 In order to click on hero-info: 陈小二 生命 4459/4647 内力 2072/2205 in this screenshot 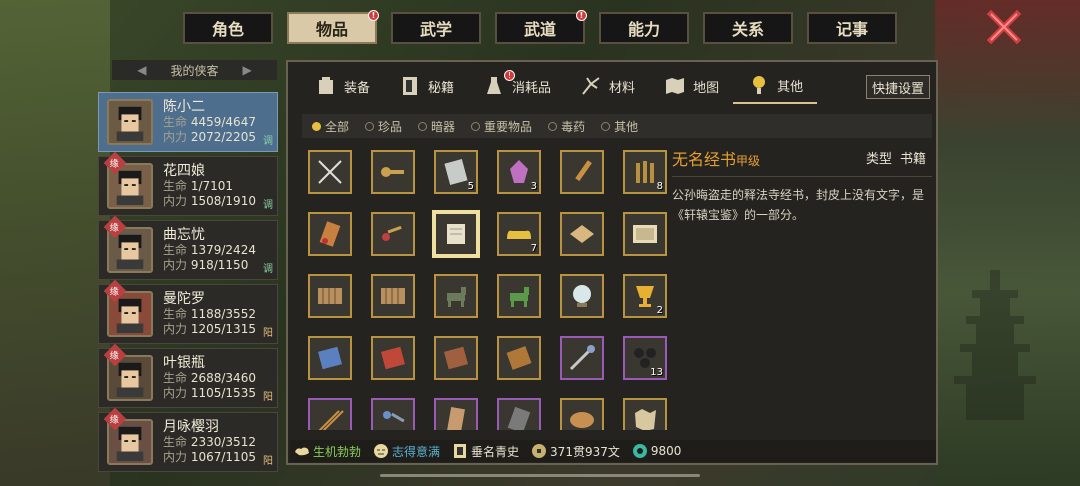, I will do `click(220, 122)`.